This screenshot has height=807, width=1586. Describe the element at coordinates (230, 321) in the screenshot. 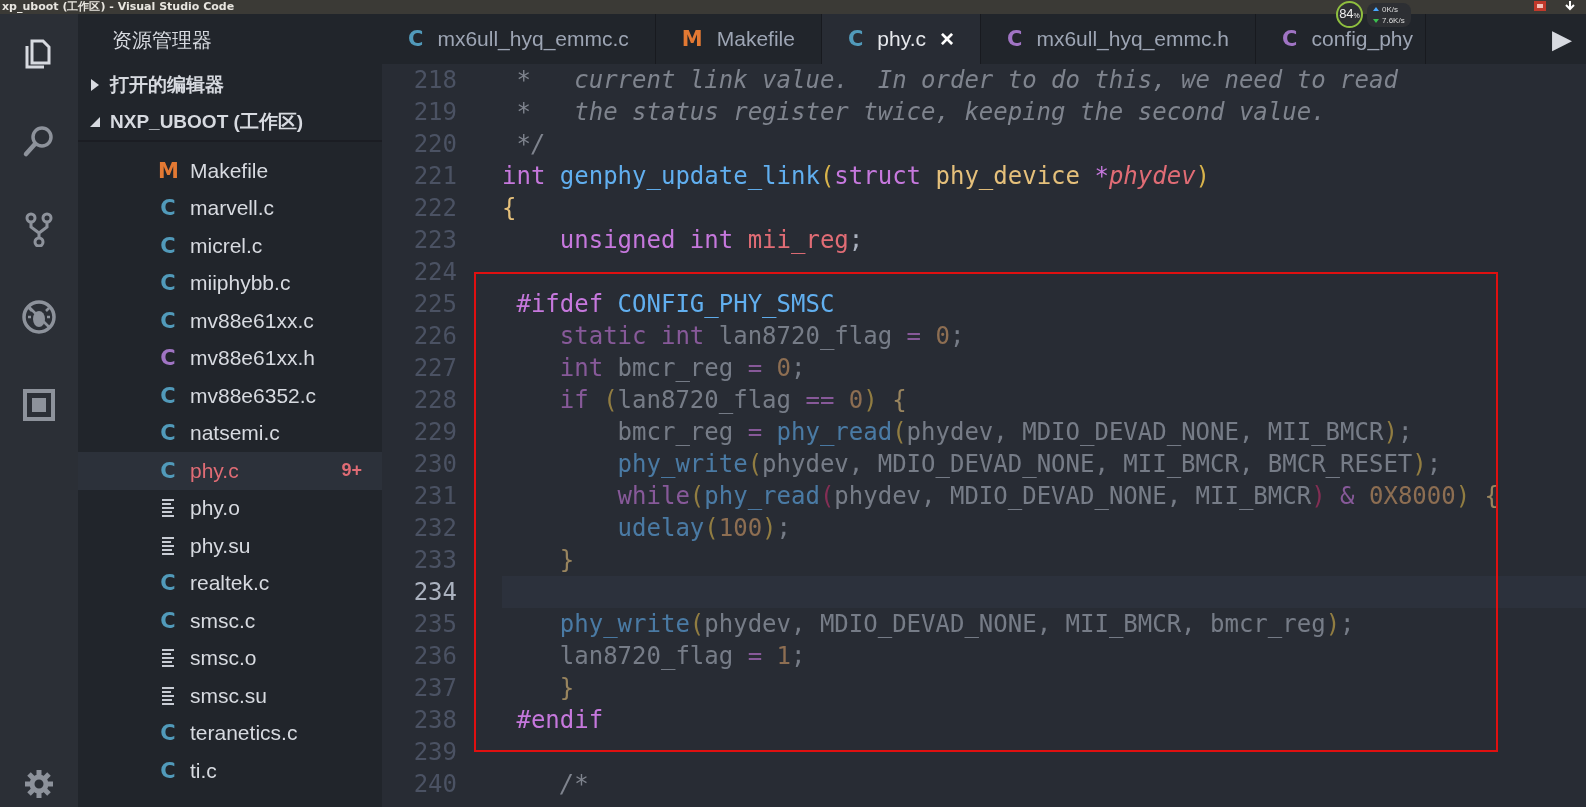

I see `file-item: C mv88e61xx.c` at that location.